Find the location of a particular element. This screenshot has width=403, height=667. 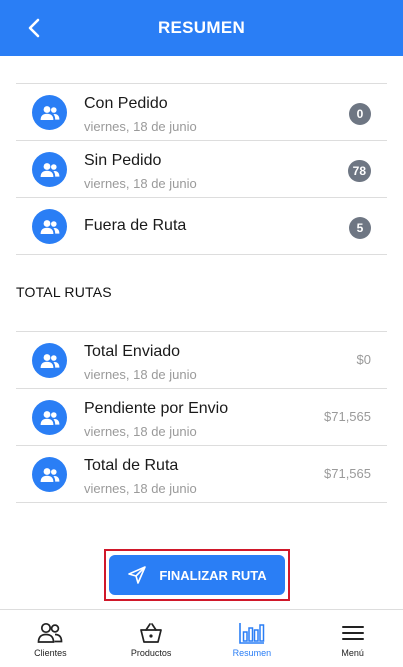

basket-icon is located at coordinates (151, 633).